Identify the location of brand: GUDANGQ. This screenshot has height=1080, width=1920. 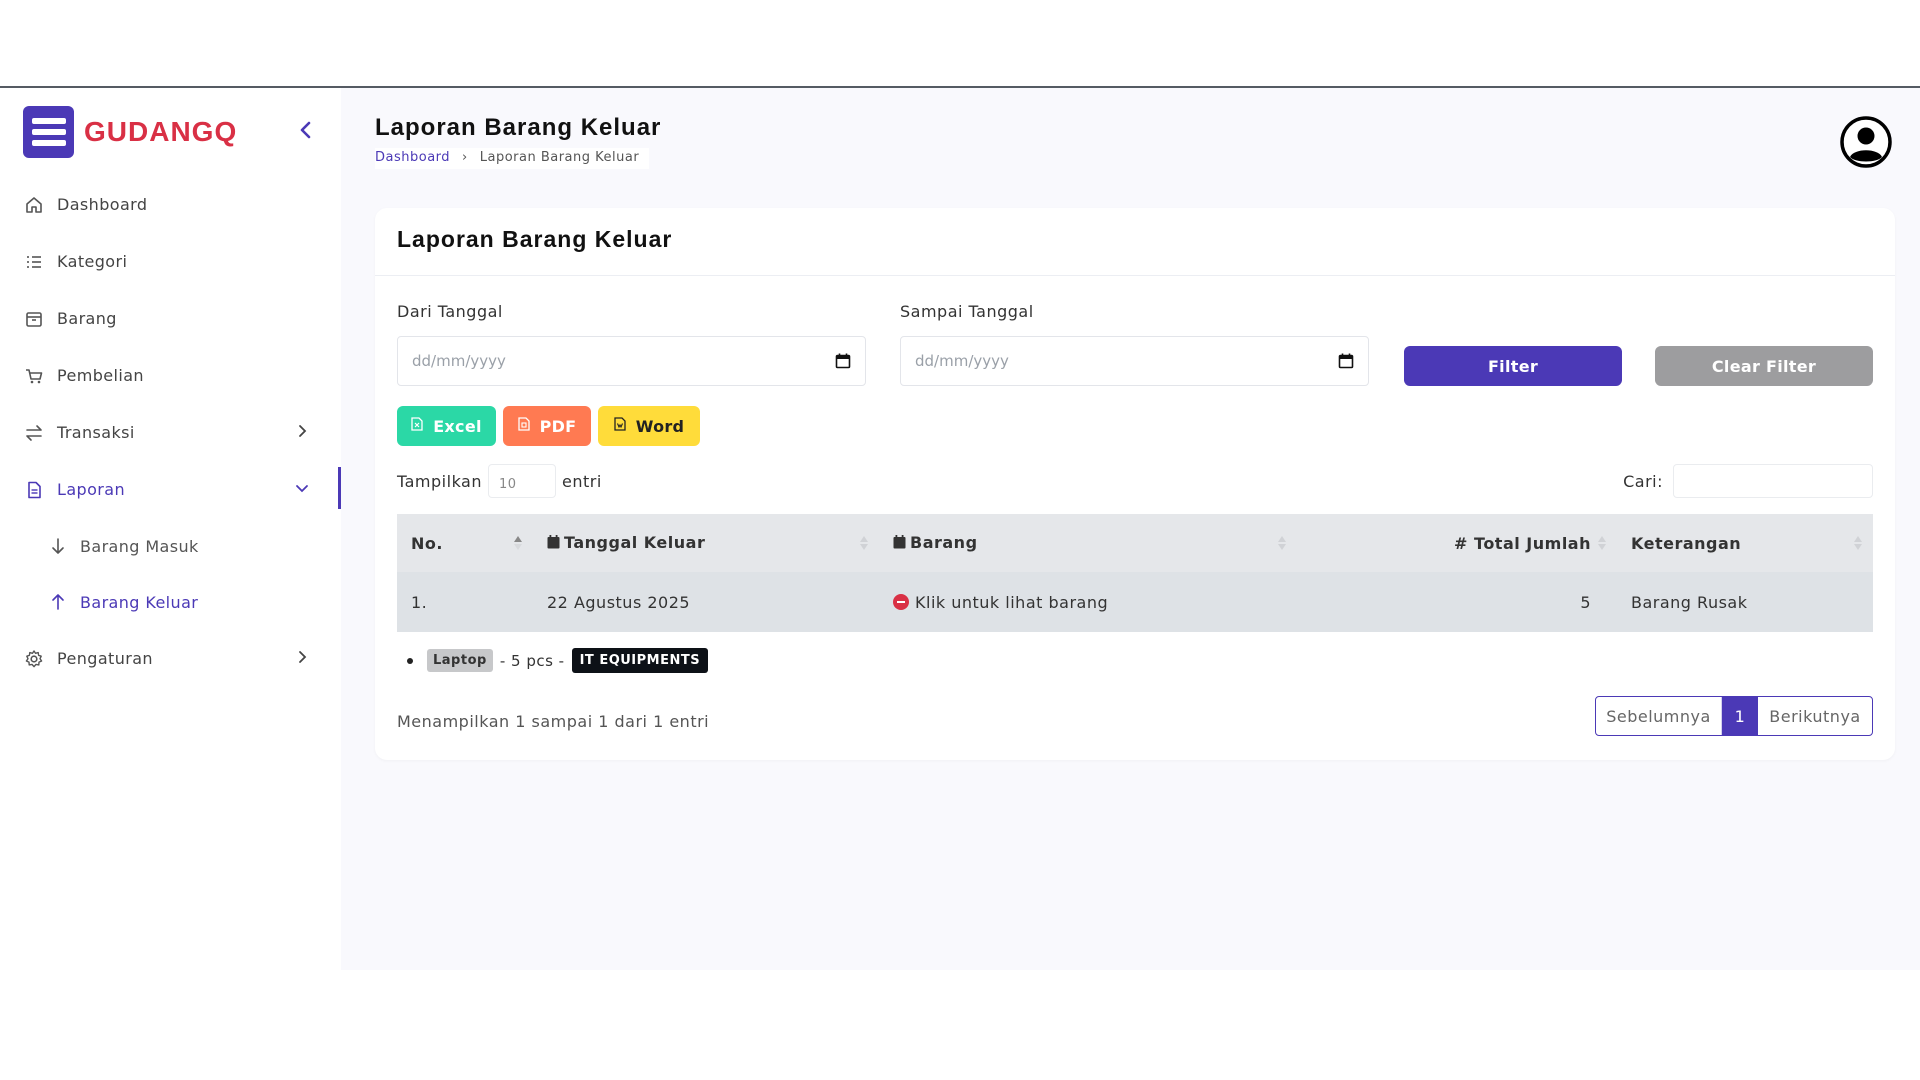
(130, 132).